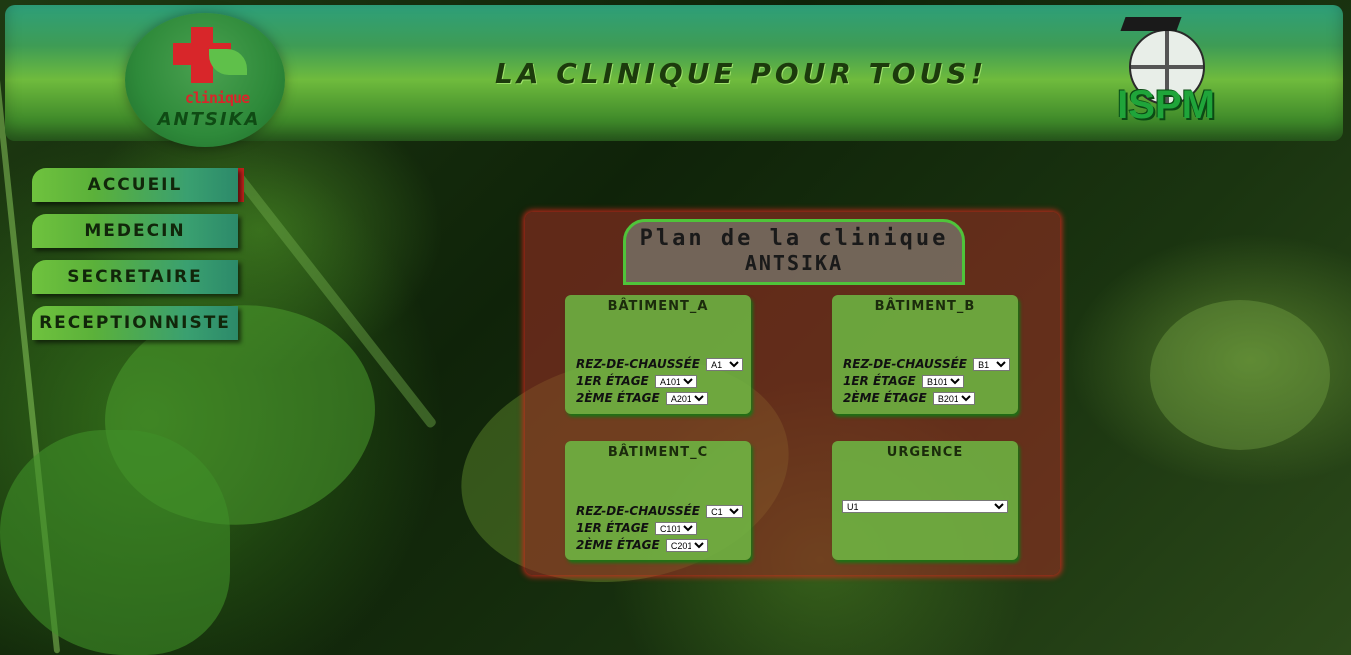 This screenshot has height=655, width=1351. I want to click on ispm-logo: ISPM, so click(1166, 76).